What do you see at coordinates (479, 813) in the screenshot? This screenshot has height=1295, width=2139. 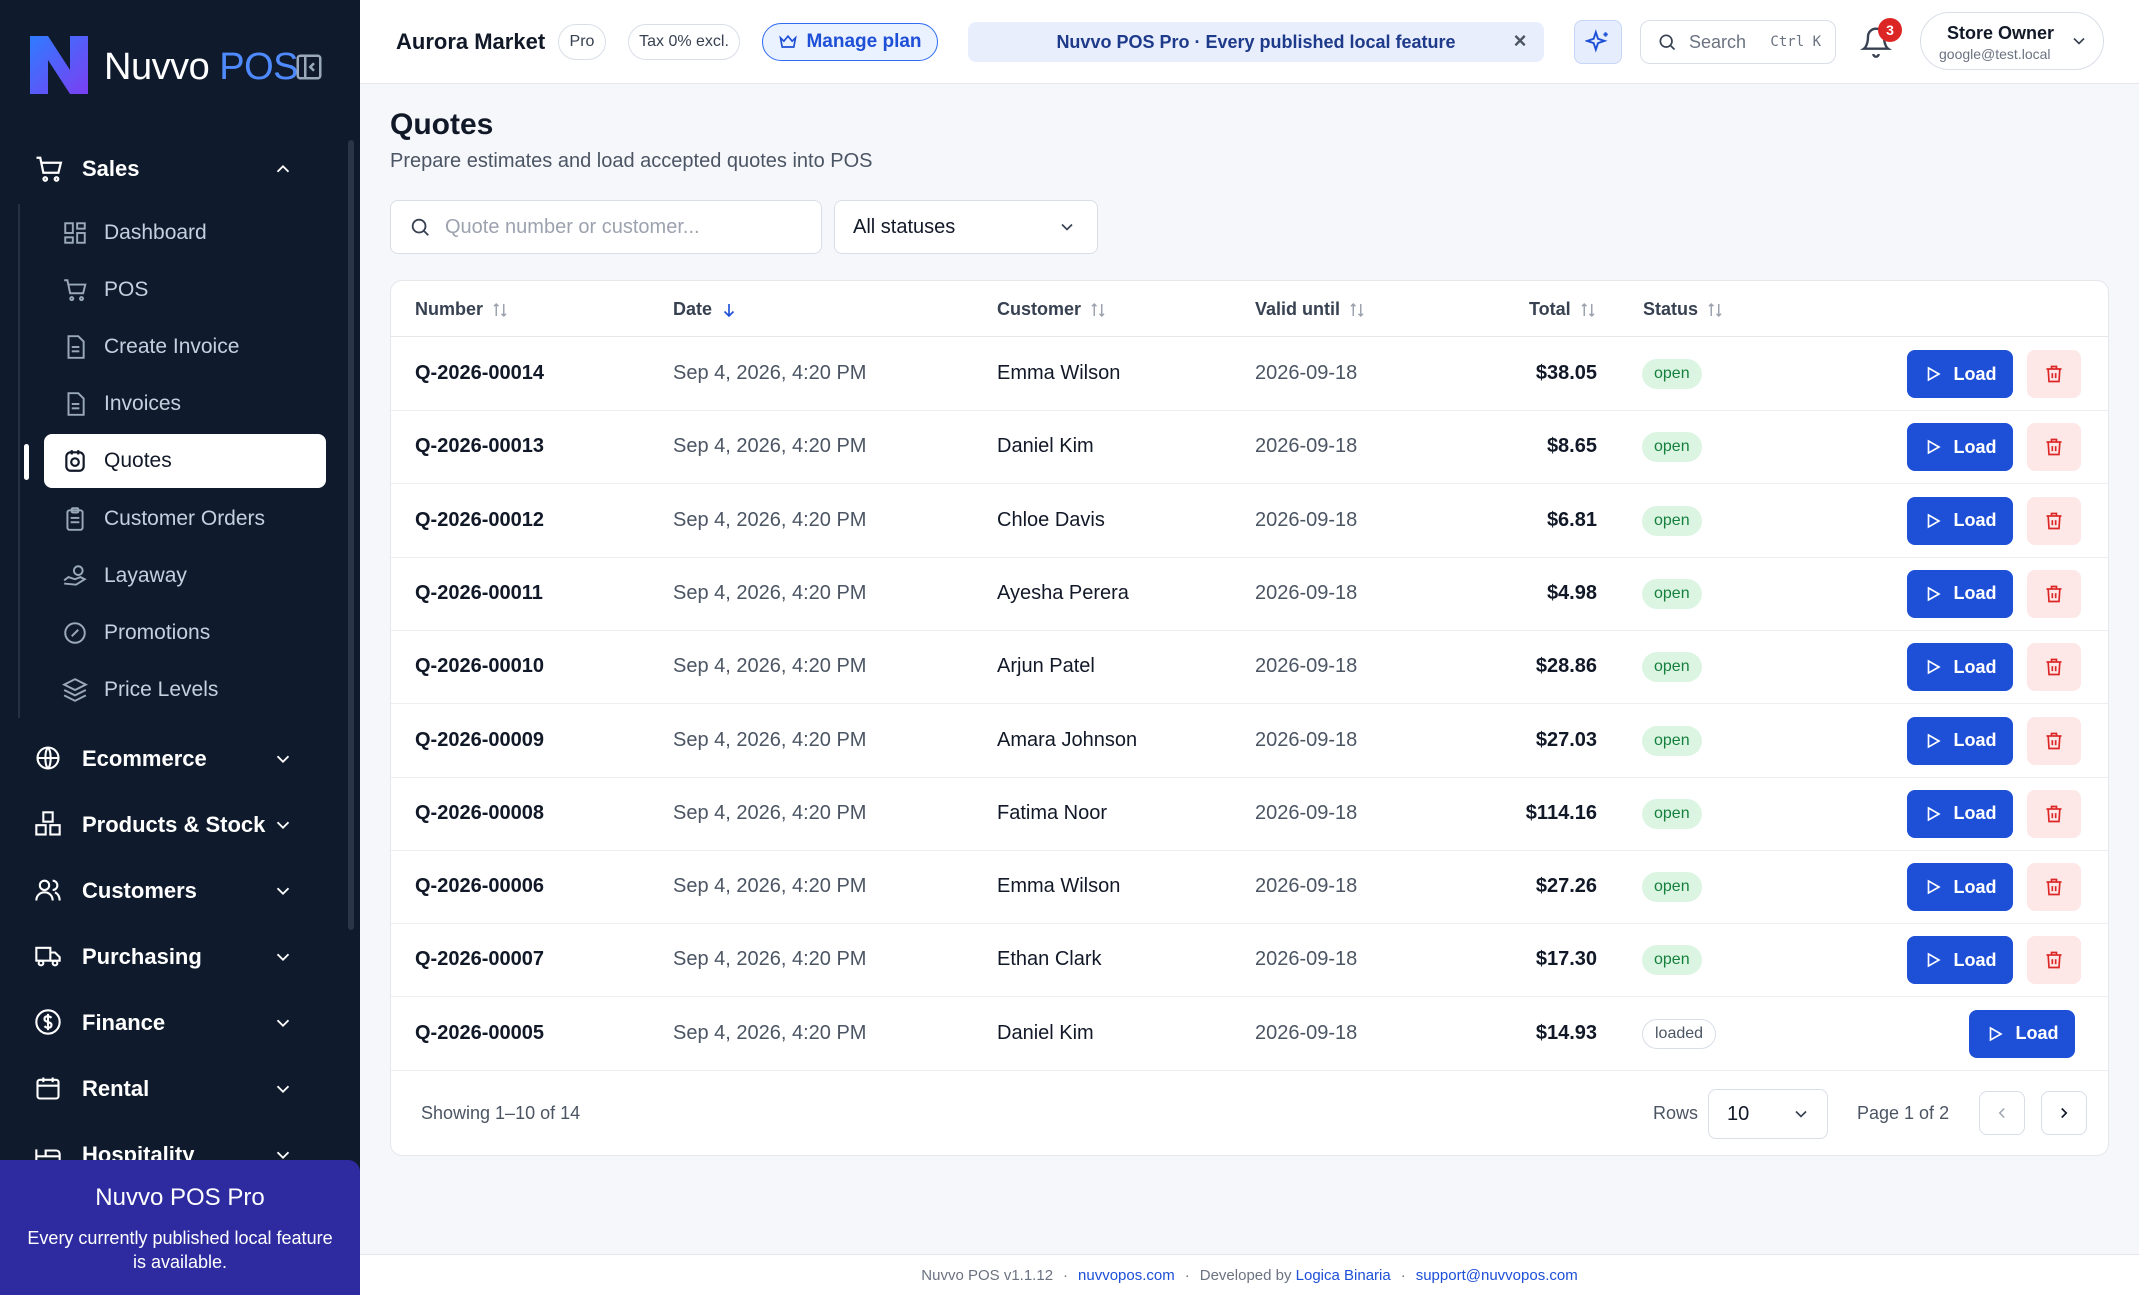 I see `quote-number: Q-2026-00008` at bounding box center [479, 813].